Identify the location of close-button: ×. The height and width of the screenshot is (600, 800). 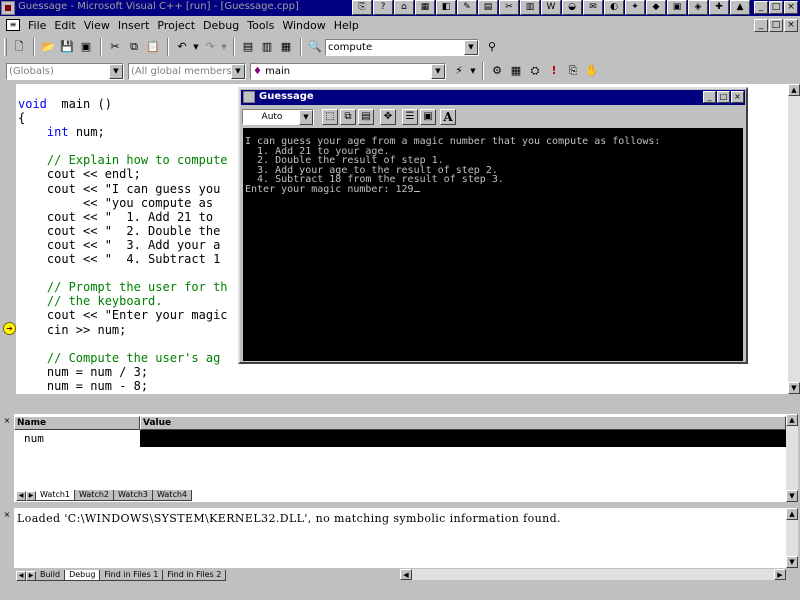
(791, 7).